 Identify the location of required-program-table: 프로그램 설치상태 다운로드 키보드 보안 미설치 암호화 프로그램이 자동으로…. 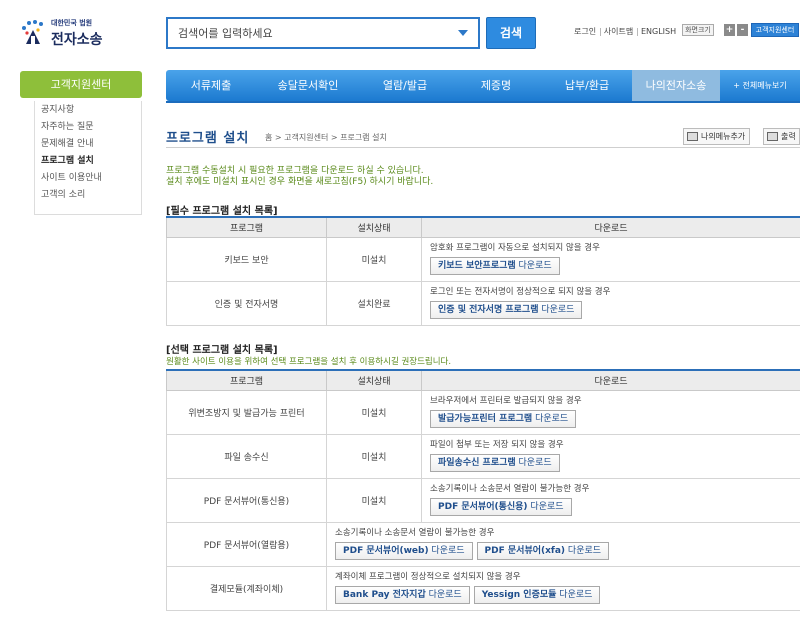
(483, 271).